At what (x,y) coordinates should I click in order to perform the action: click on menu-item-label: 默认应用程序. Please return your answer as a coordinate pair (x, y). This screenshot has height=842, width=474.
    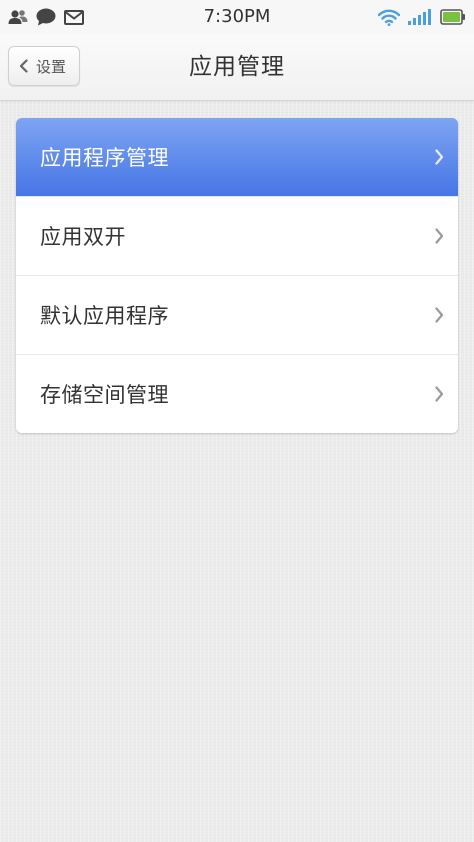
    Looking at the image, I should click on (104, 316).